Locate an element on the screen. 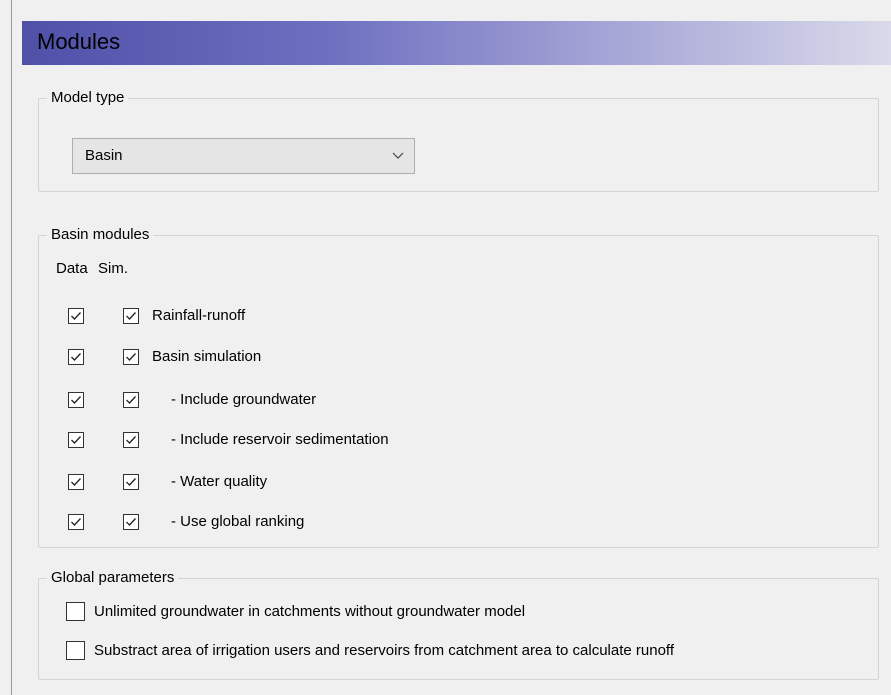 Image resolution: width=891 pixels, height=695 pixels. panel-title: Modules is located at coordinates (79, 41).